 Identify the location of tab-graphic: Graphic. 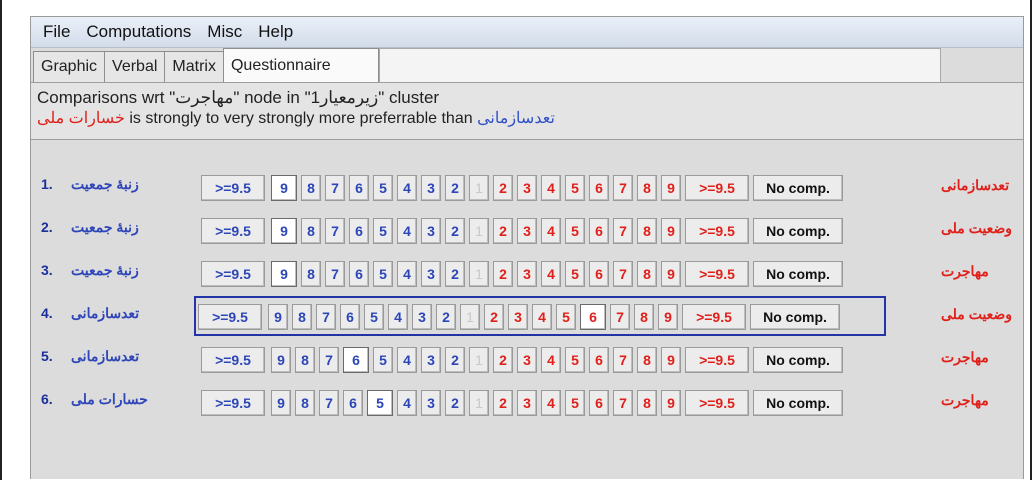
(69, 66).